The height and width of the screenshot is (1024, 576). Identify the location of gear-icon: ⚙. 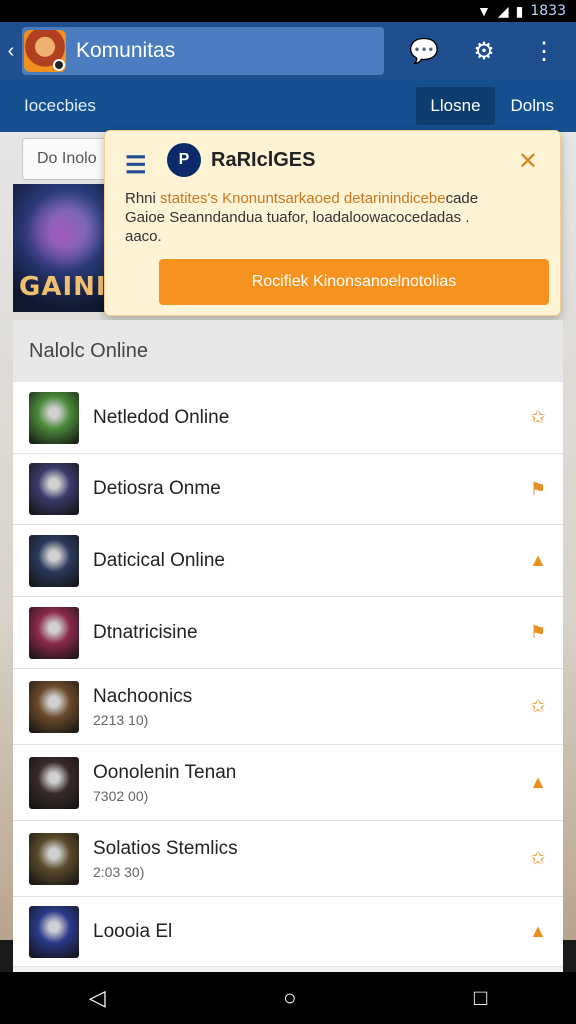
(484, 51).